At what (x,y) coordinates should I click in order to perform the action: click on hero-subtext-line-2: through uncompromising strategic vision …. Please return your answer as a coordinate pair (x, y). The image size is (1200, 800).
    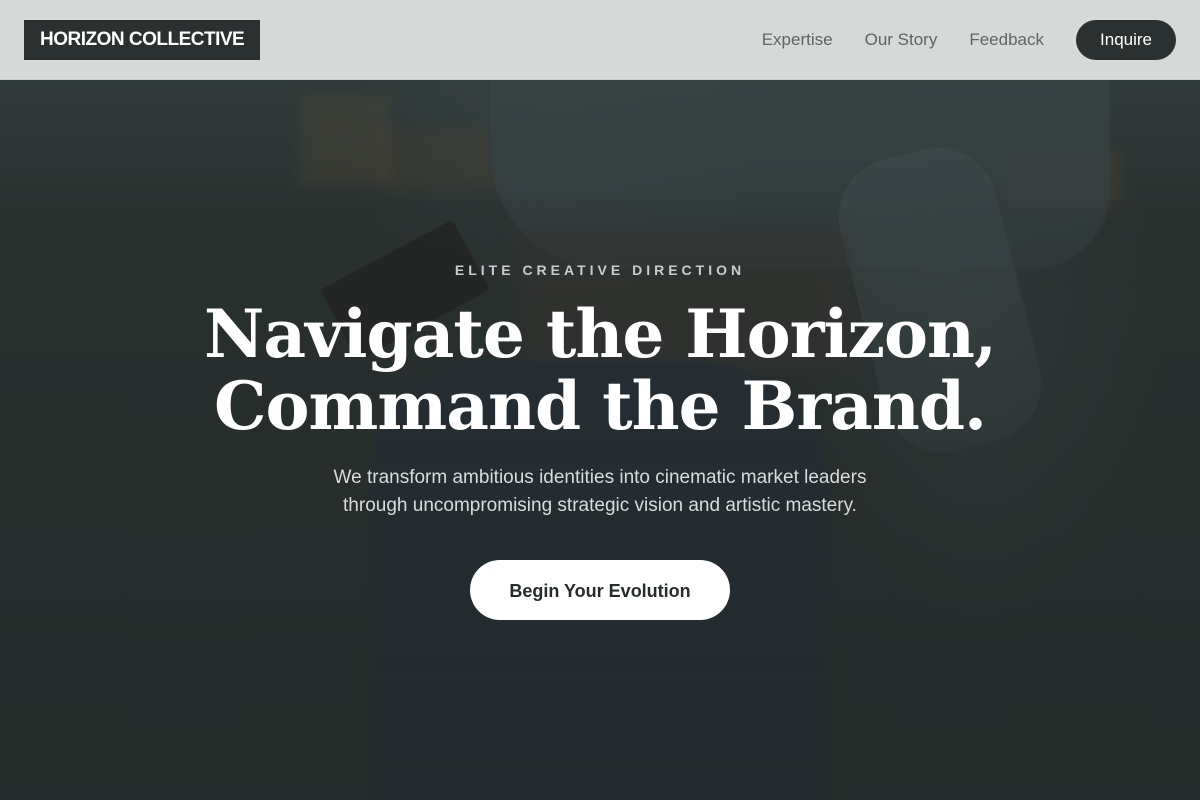
    Looking at the image, I should click on (600, 505).